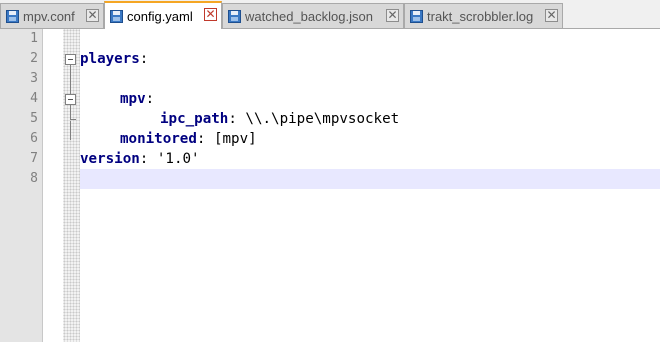 This screenshot has width=660, height=342. Describe the element at coordinates (34, 118) in the screenshot. I see `line-number: 5` at that location.